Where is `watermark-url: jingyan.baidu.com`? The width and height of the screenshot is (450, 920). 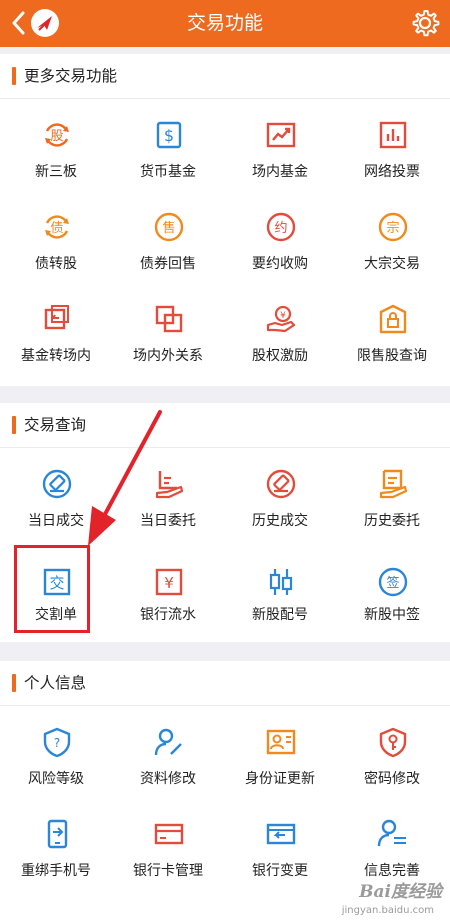 watermark-url: jingyan.baidu.com is located at coordinates (387, 910).